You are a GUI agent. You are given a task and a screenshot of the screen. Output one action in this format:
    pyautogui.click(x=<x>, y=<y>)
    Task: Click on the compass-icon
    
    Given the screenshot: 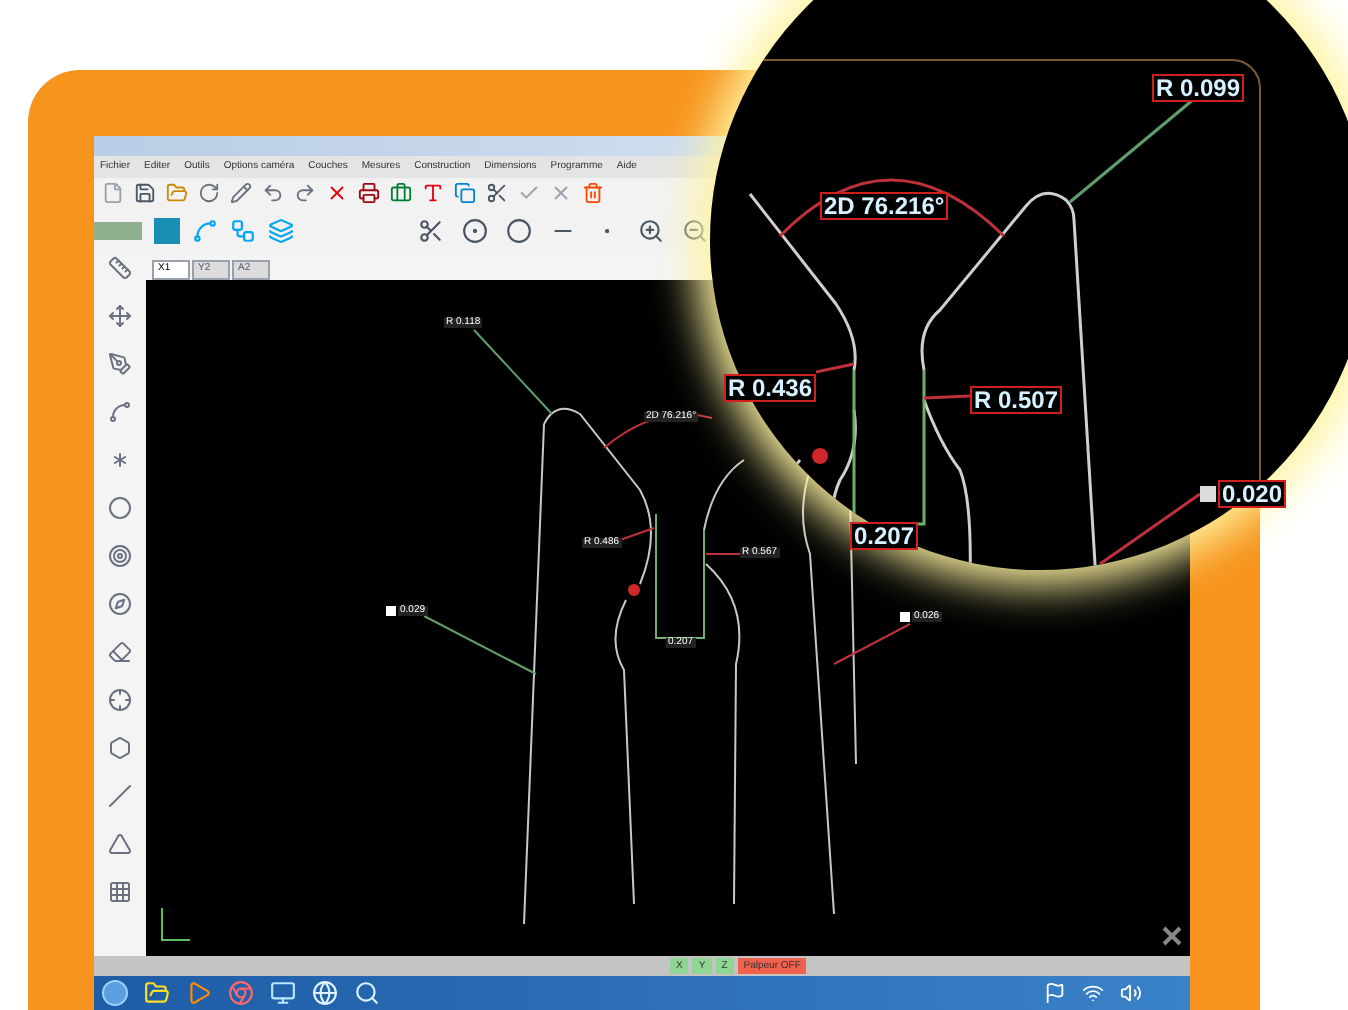 What is the action you would take?
    pyautogui.click(x=120, y=604)
    